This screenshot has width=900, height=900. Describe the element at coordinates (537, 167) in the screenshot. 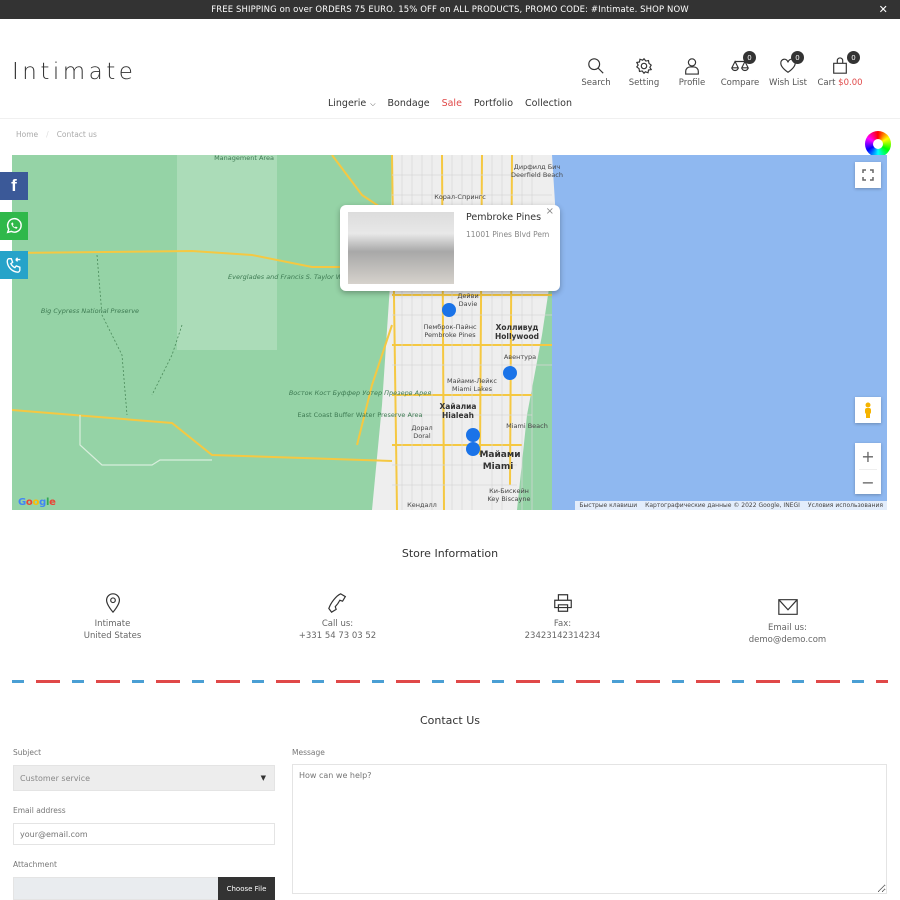

I see `map-label: Дирфилд Бич` at that location.